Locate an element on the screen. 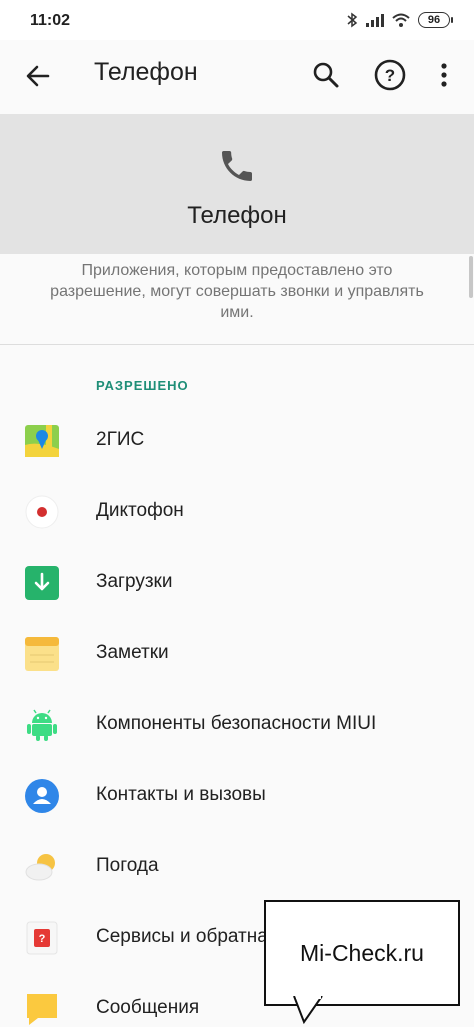  status-icons: 96 is located at coordinates (399, 20).